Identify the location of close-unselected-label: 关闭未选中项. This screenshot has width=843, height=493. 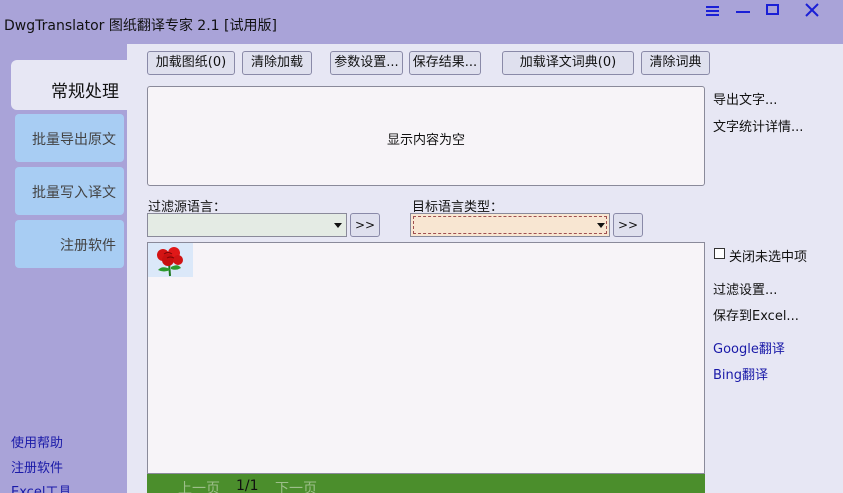
(768, 257).